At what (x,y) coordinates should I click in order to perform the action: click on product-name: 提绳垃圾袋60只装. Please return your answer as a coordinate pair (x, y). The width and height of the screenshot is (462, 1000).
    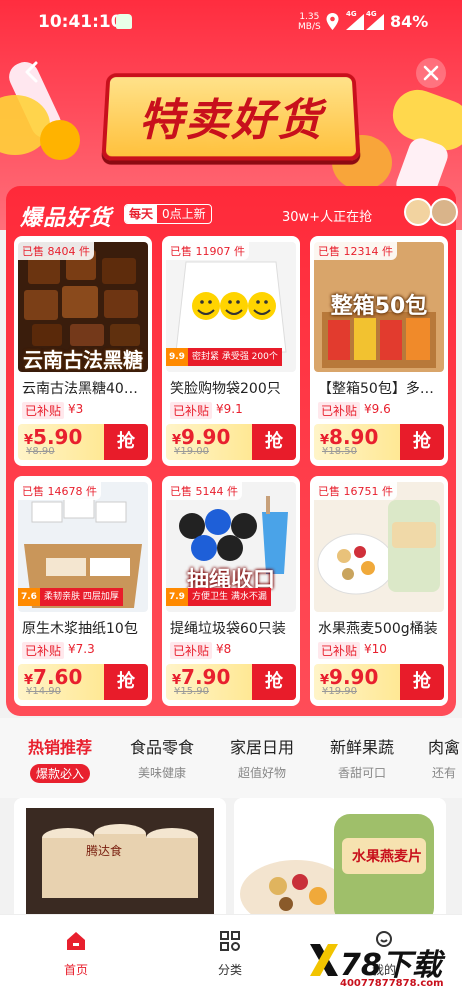
    Looking at the image, I should click on (228, 629).